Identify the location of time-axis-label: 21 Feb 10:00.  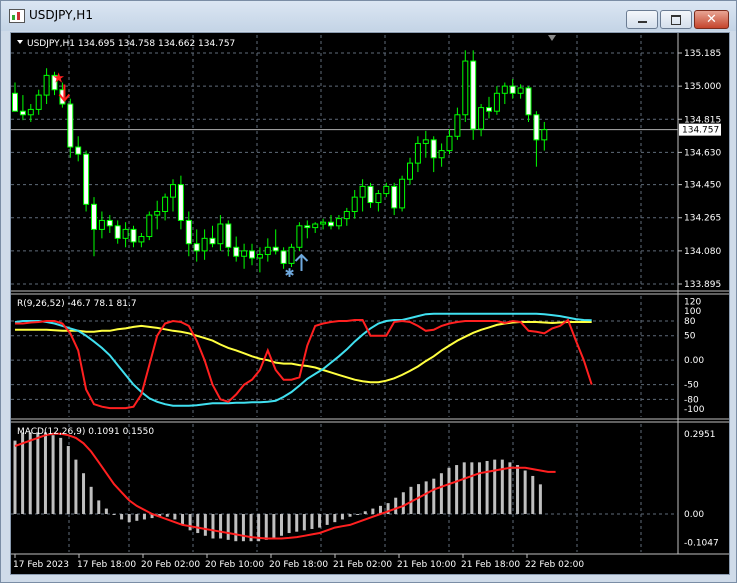
(426, 565).